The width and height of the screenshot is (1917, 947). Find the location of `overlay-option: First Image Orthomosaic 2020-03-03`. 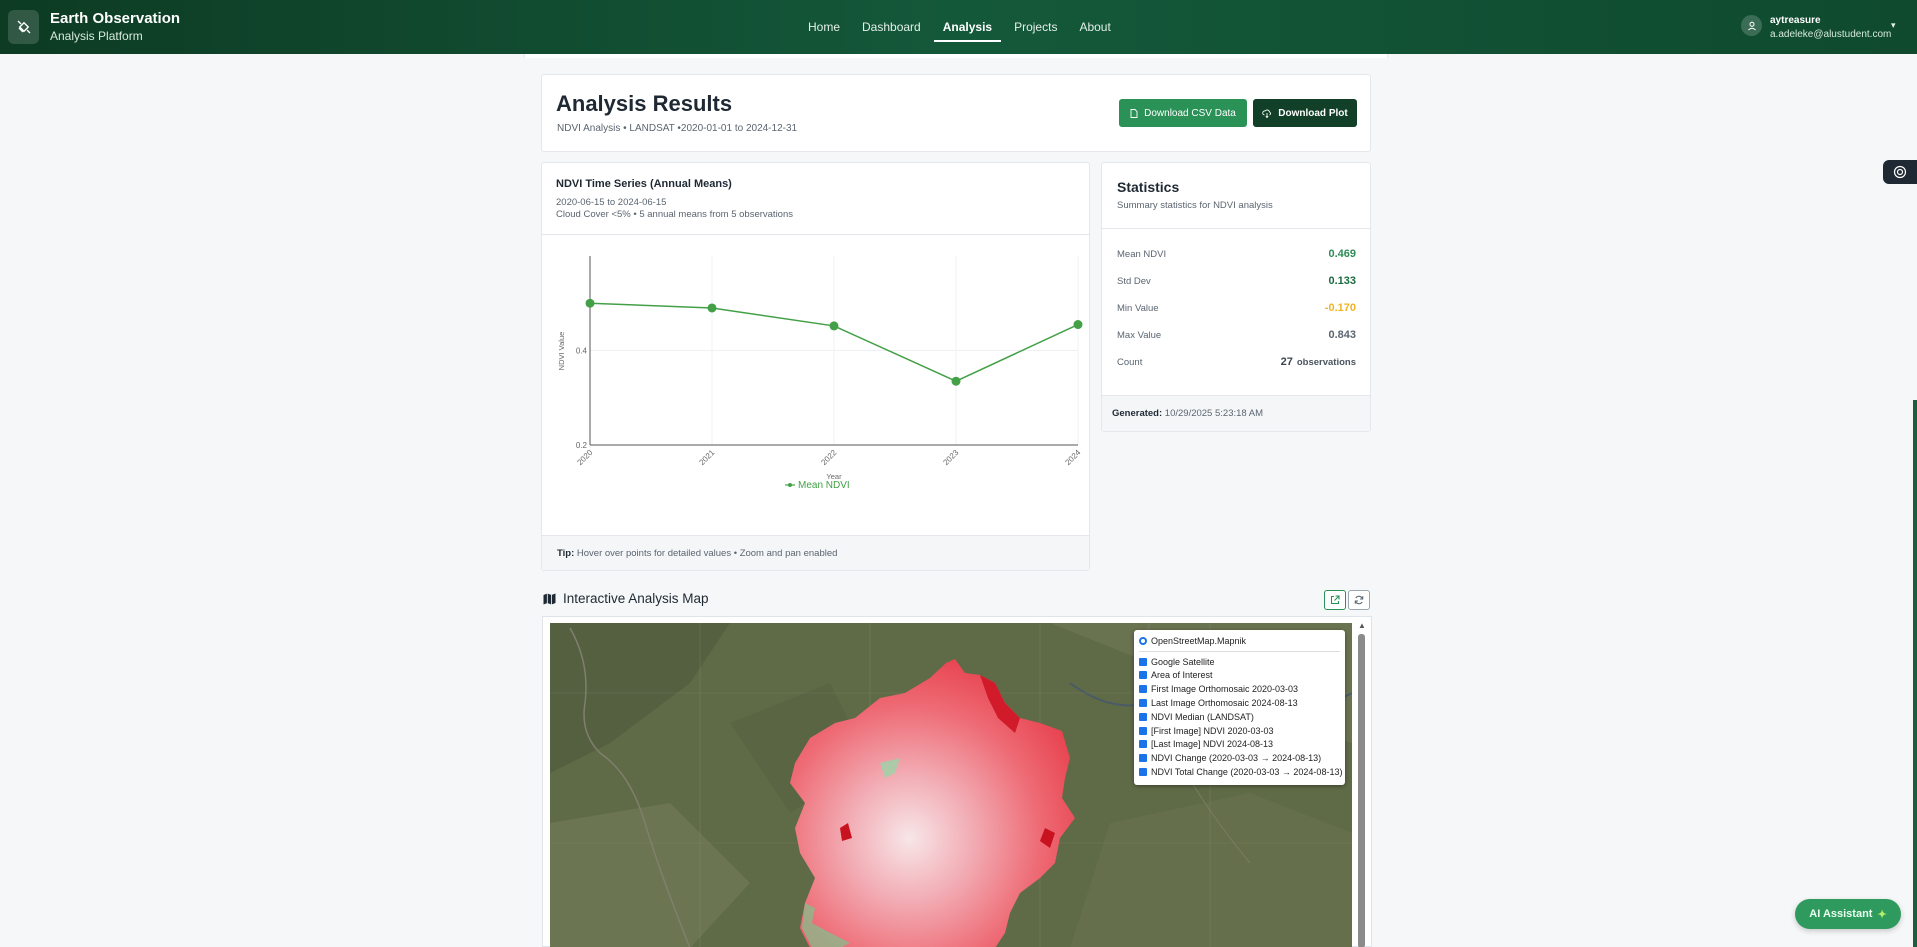

overlay-option: First Image Orthomosaic 2020-03-03 is located at coordinates (1239, 689).